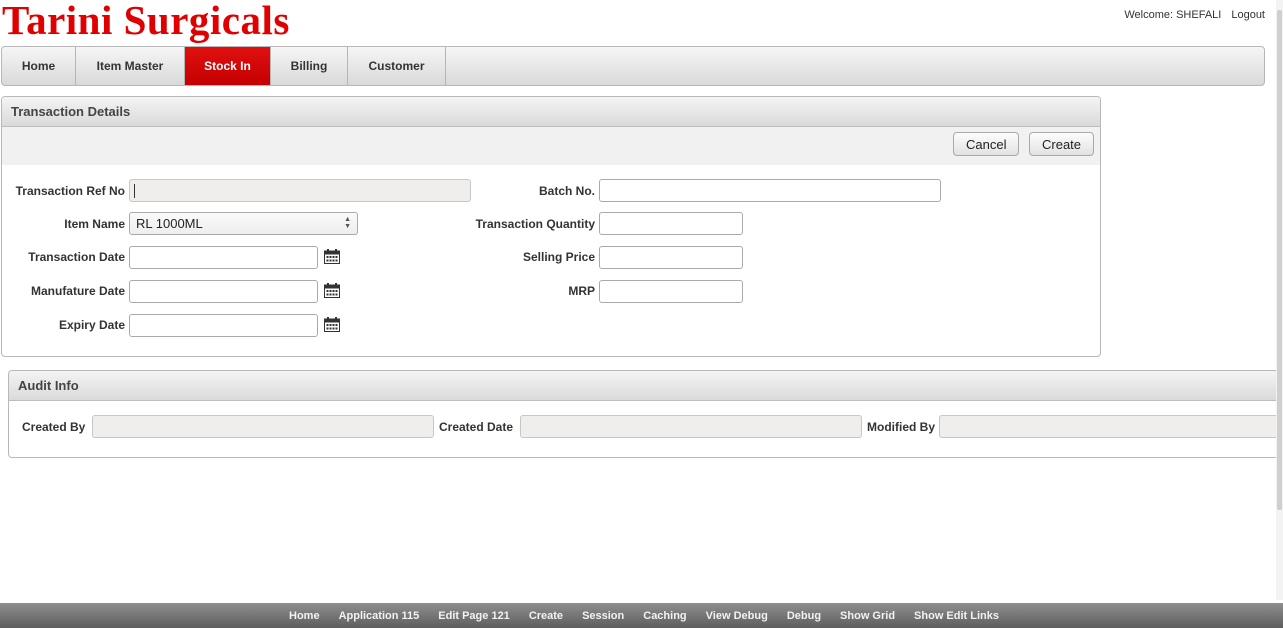  I want to click on app-logo-title: Tarini Surgicals, so click(146, 21).